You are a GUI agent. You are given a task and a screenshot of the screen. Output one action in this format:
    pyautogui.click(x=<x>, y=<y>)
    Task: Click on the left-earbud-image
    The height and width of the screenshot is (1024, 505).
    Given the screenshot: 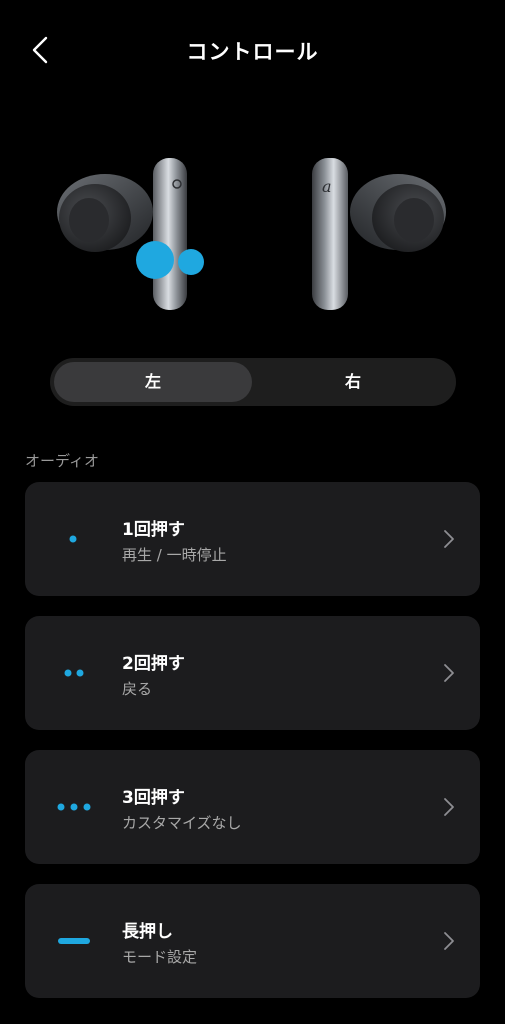 What is the action you would take?
    pyautogui.click(x=130, y=234)
    